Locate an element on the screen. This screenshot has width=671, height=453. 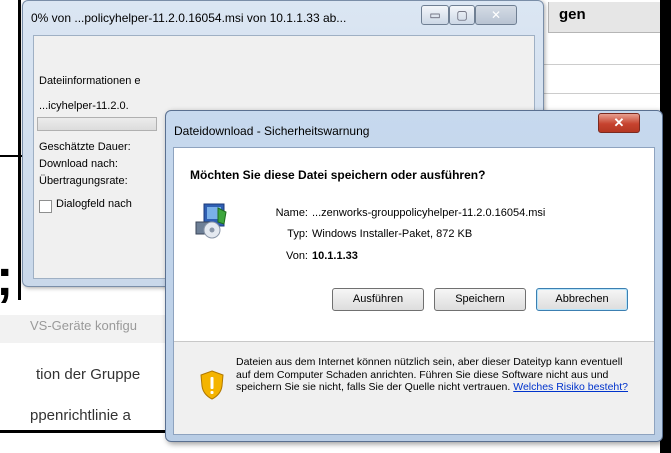
type-label: Typ: is located at coordinates (297, 234).